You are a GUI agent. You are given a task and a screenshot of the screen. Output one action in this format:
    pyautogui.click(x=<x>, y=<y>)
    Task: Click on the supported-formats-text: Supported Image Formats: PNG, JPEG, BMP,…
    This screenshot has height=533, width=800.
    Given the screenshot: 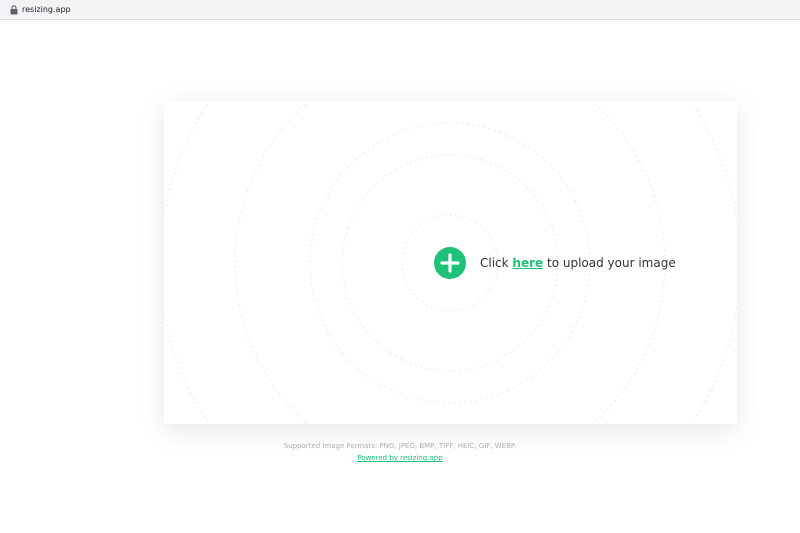 What is the action you would take?
    pyautogui.click(x=400, y=446)
    